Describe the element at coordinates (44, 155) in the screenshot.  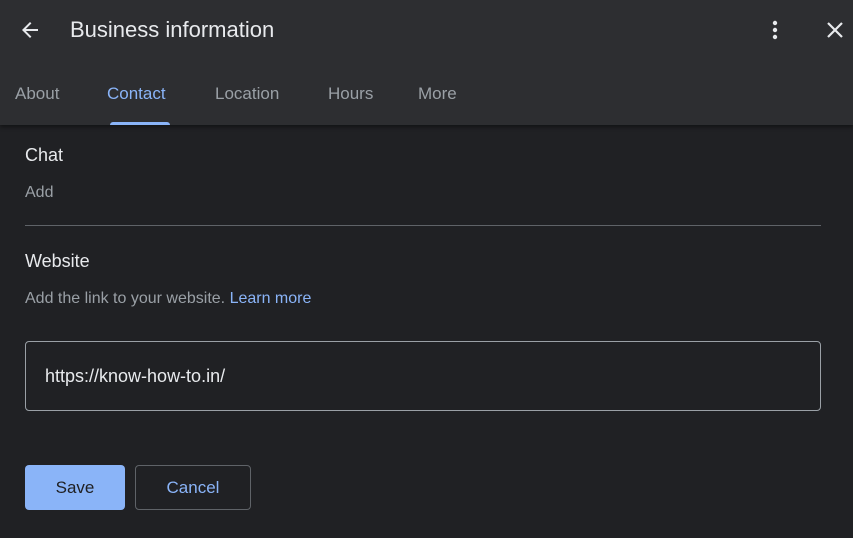
I see `chat-heading: Chat` at that location.